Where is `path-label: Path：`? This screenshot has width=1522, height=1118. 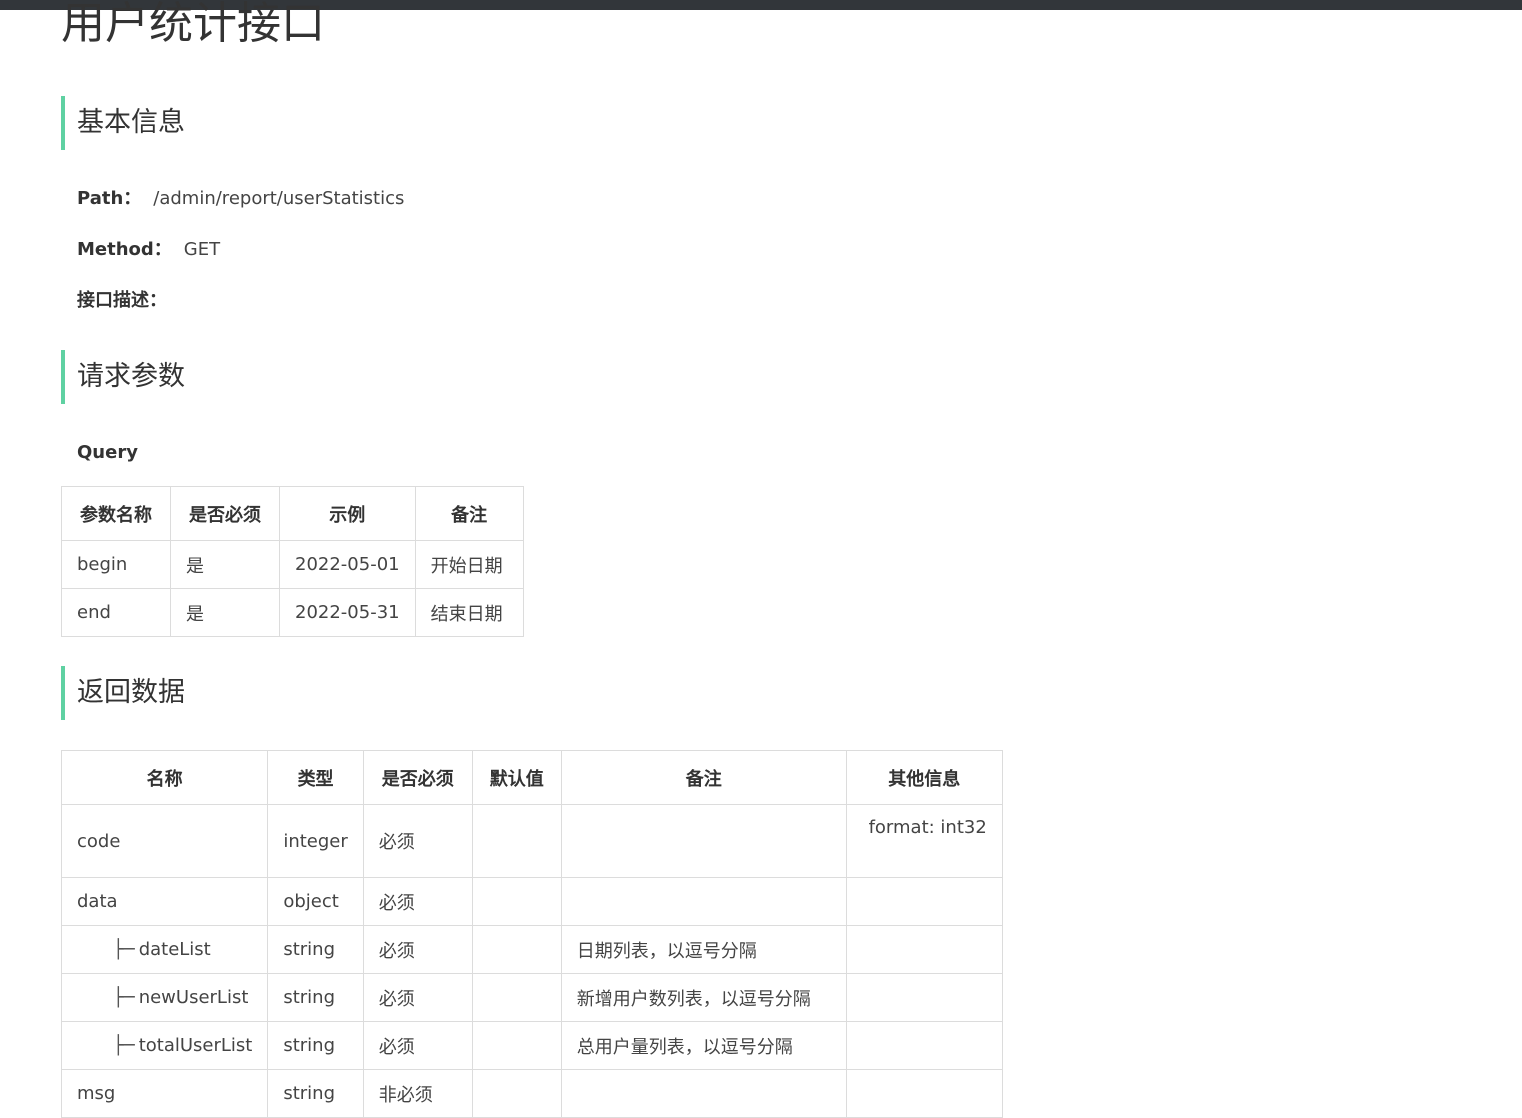
path-label: Path： is located at coordinates (109, 198).